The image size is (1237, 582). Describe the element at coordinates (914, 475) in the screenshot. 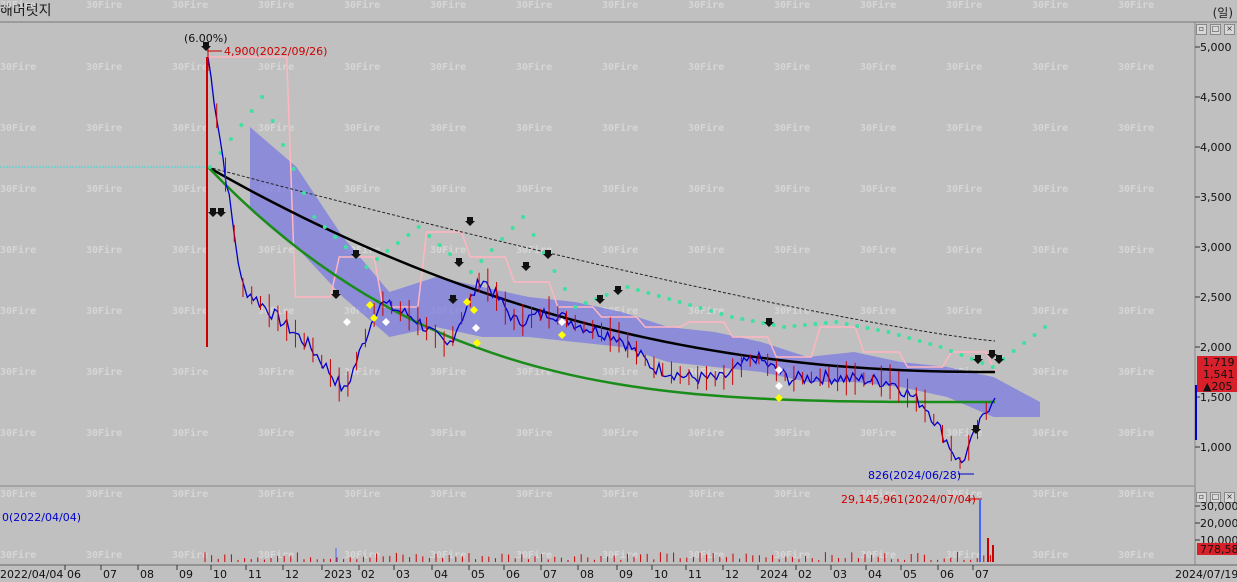

I see `low-annotation: 826(2024/06/28)` at that location.